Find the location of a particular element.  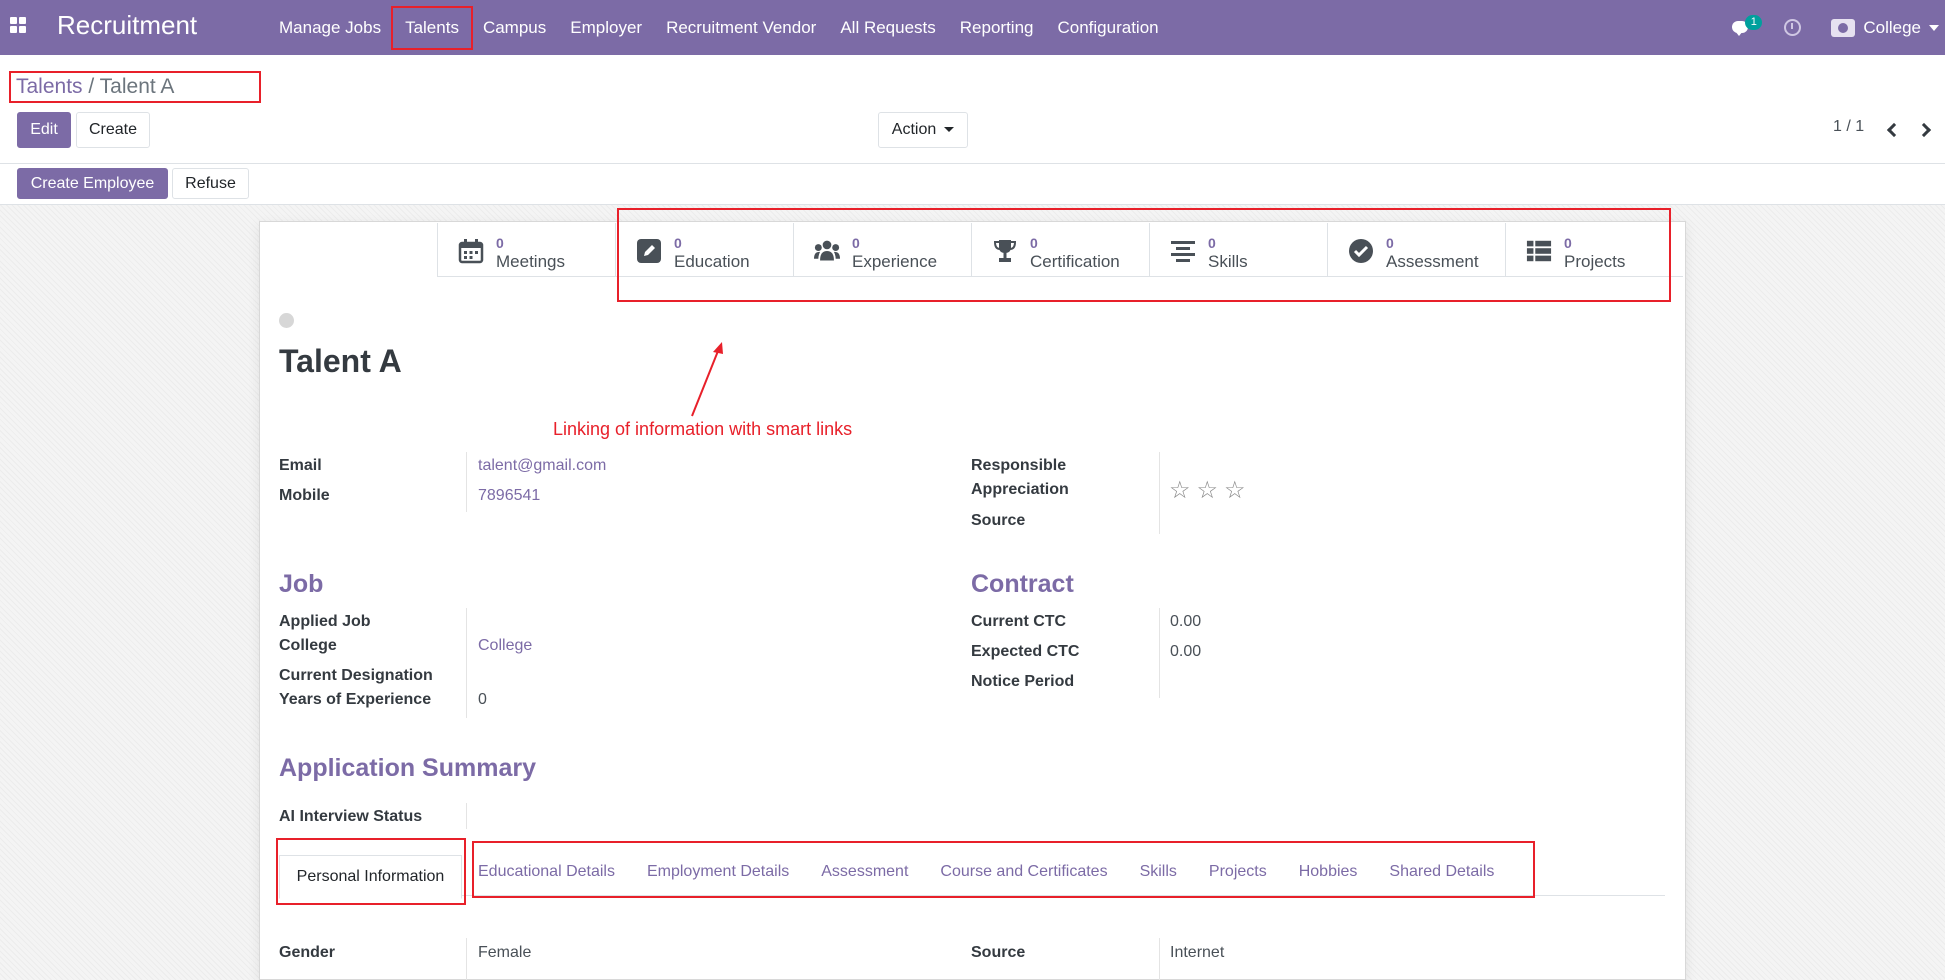

college-label: College is located at coordinates (308, 645).